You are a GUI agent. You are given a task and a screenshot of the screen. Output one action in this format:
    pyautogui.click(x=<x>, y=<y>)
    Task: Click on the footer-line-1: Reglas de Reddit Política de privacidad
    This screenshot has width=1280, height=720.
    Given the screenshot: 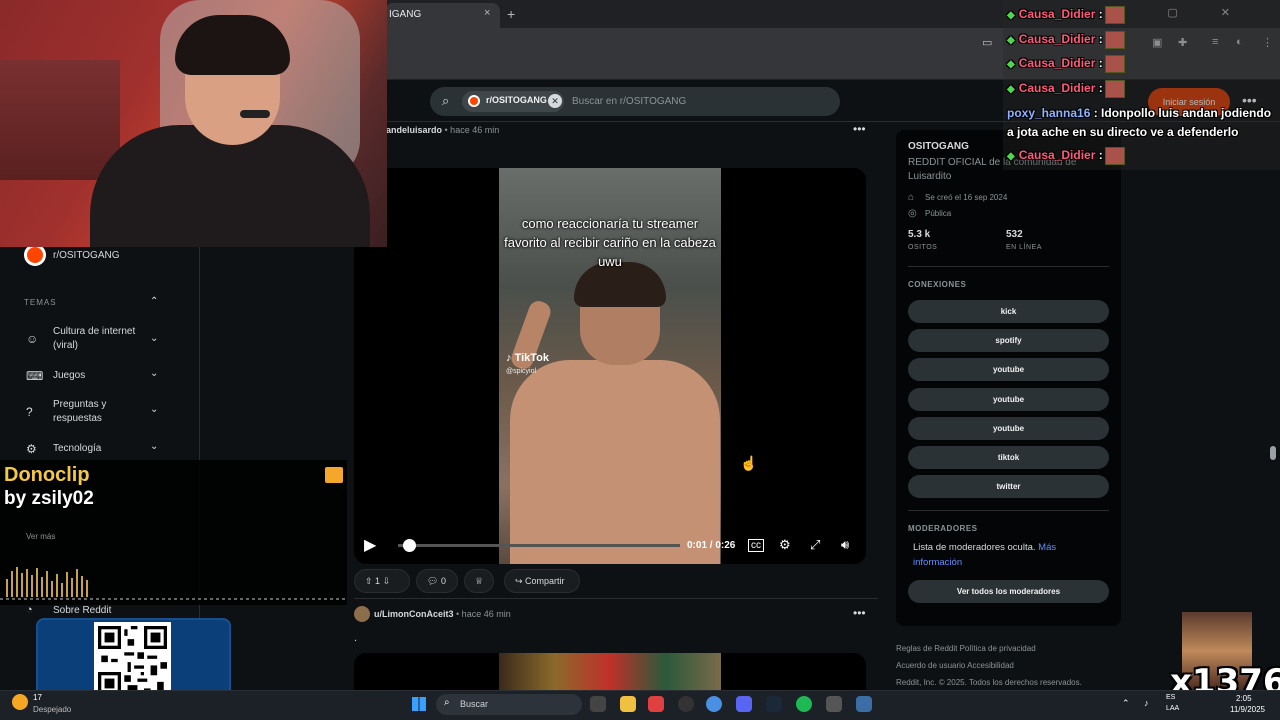 What is the action you would take?
    pyautogui.click(x=1011, y=648)
    